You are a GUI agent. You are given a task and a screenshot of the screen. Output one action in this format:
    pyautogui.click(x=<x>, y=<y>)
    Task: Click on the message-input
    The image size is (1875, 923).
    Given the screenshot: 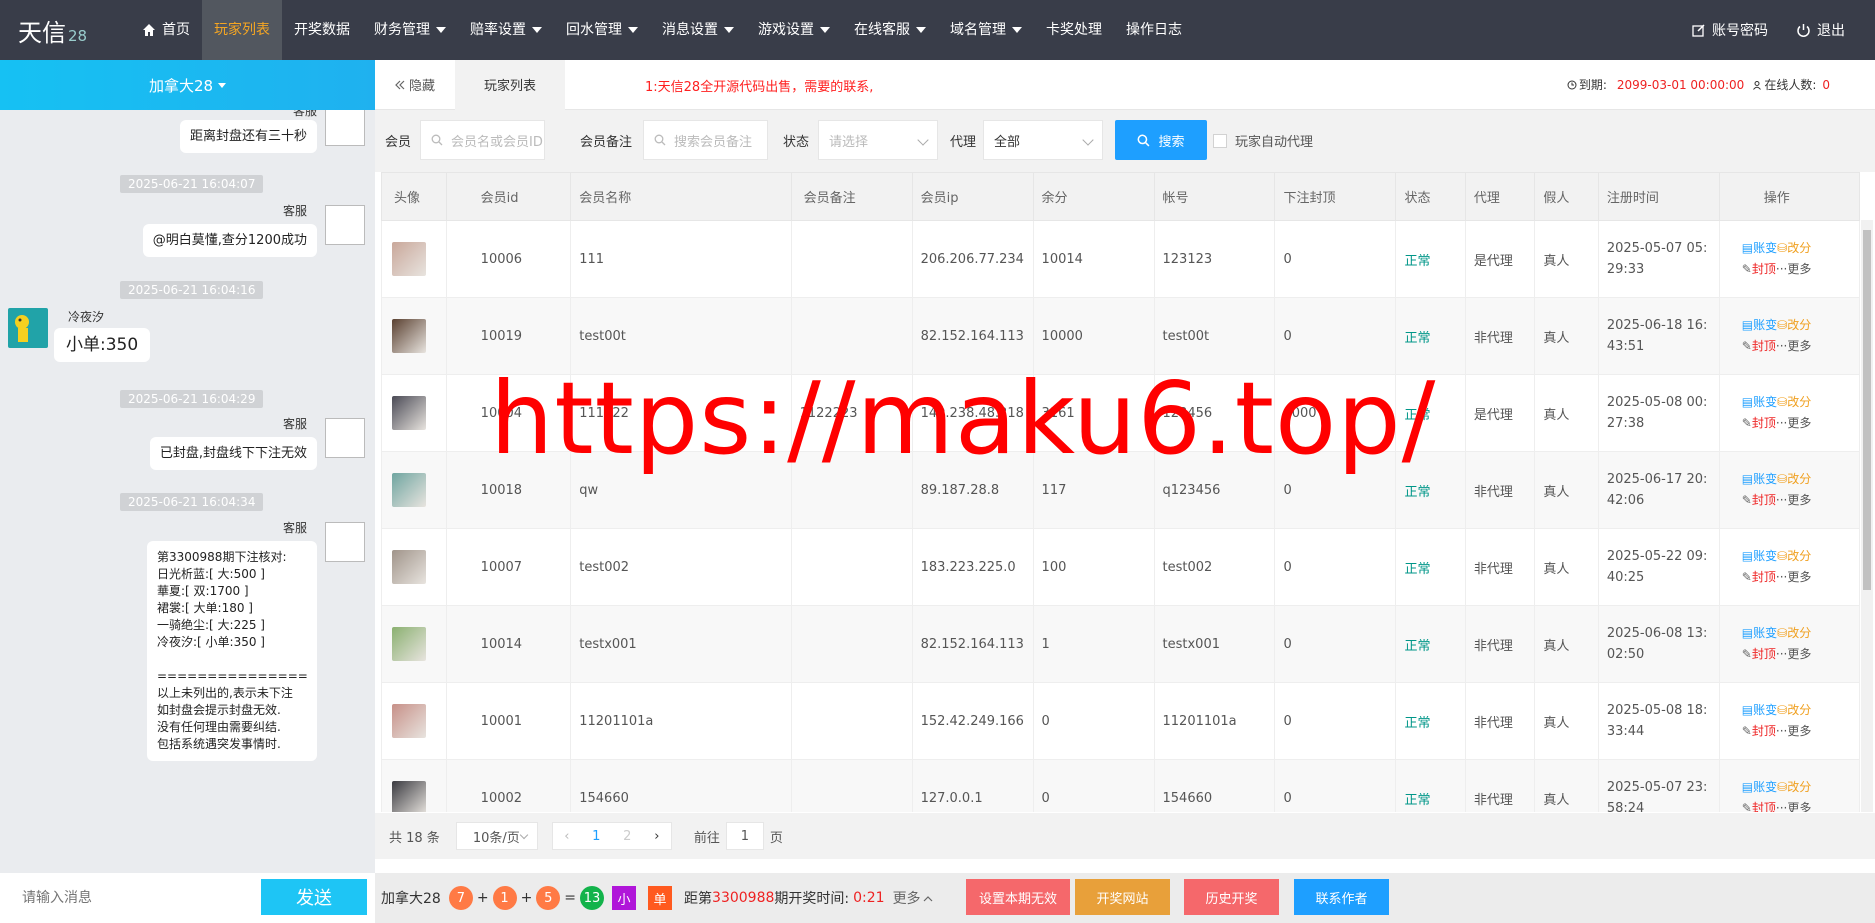 What is the action you would take?
    pyautogui.click(x=120, y=898)
    